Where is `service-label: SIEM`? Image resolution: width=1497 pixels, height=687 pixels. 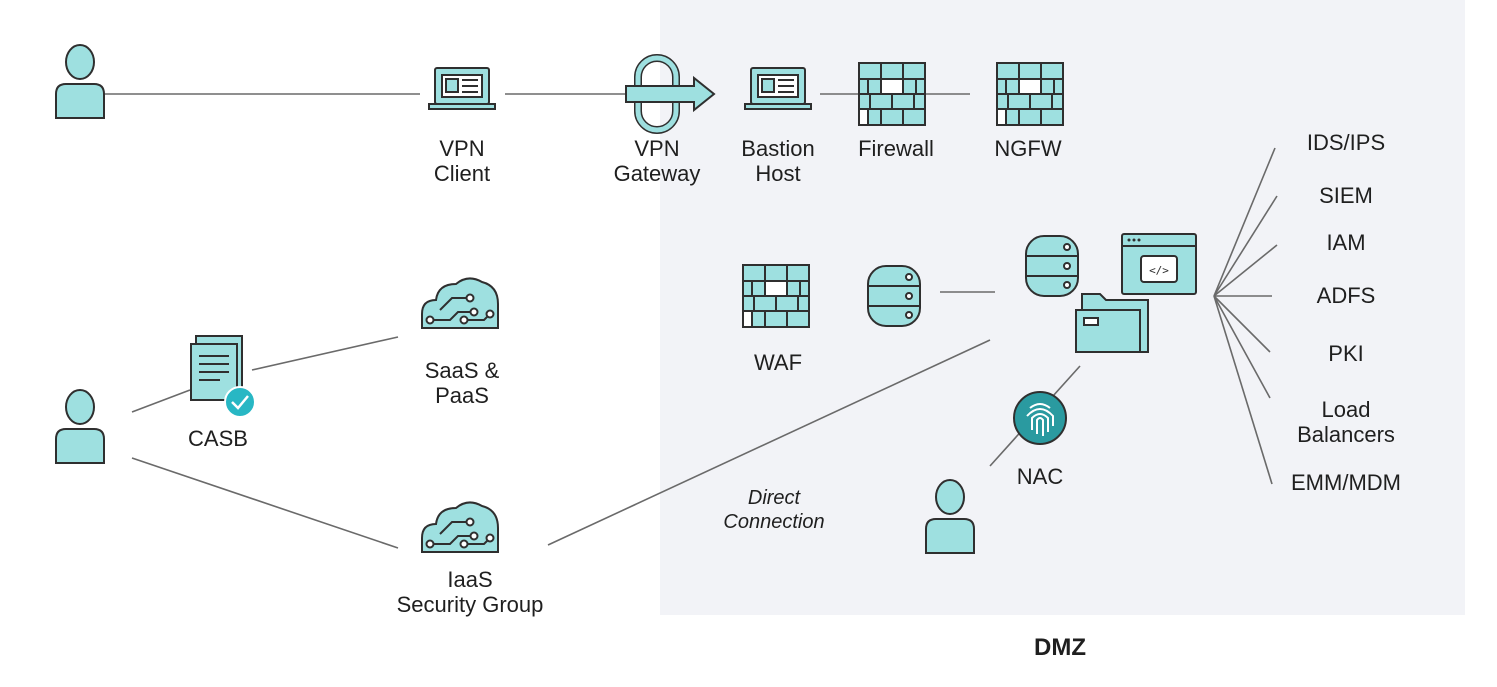 service-label: SIEM is located at coordinates (1346, 195).